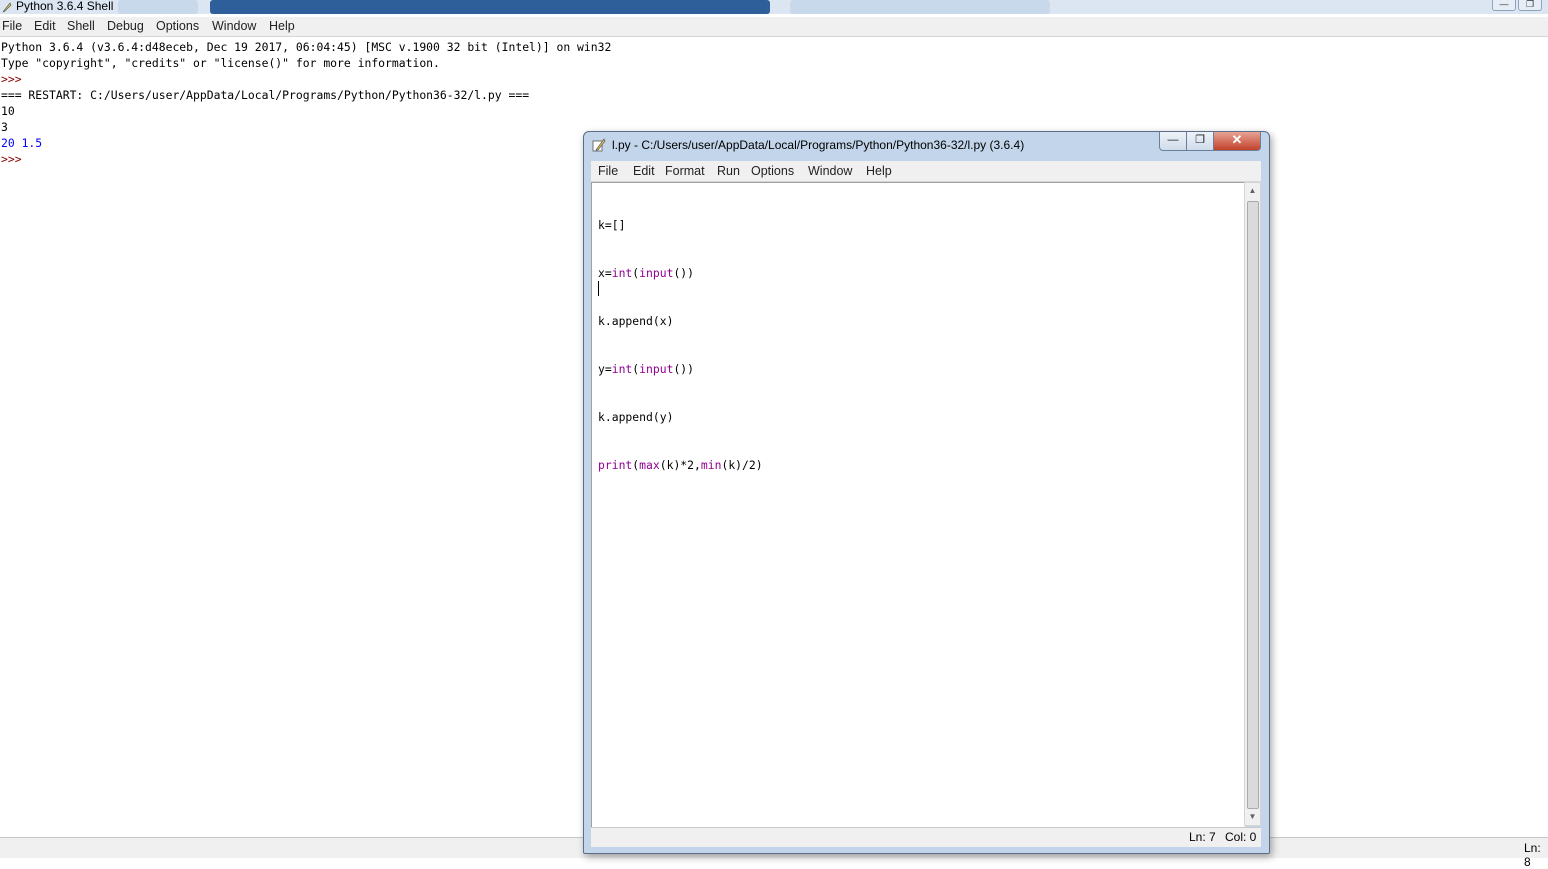 The width and height of the screenshot is (1548, 869). Describe the element at coordinates (680, 465) in the screenshot. I see `code-line: print(max(k)*2,min(k)/2)` at that location.